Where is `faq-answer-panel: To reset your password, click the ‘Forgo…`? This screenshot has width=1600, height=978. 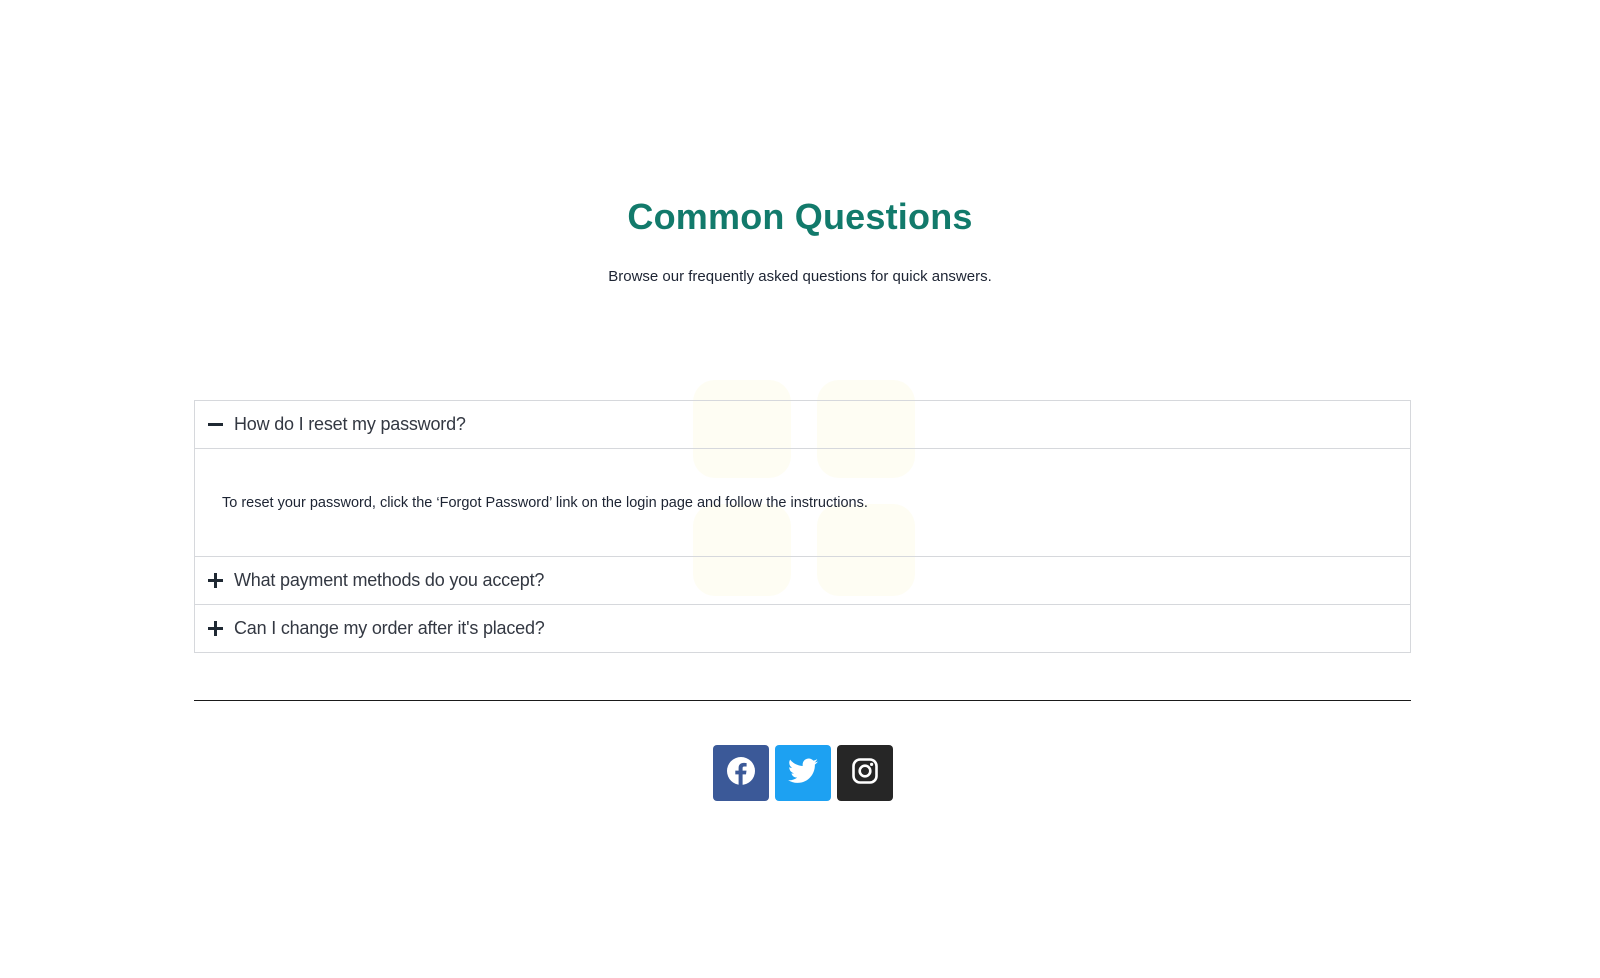 faq-answer-panel: To reset your password, click the ‘Forgo… is located at coordinates (802, 502).